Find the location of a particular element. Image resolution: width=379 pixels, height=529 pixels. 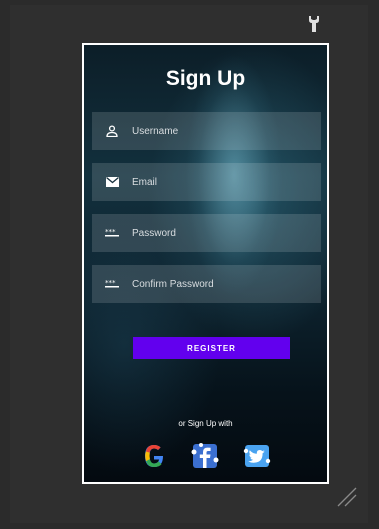

resize-grip-icon is located at coordinates (347, 497).